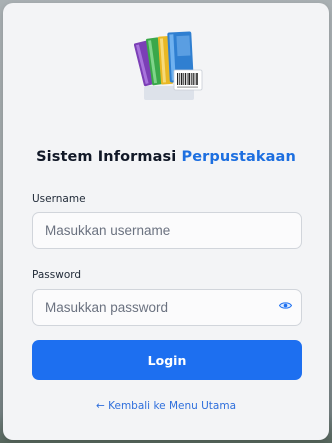  What do you see at coordinates (106, 157) in the screenshot?
I see `title-prefix: Sistem Informasi` at bounding box center [106, 157].